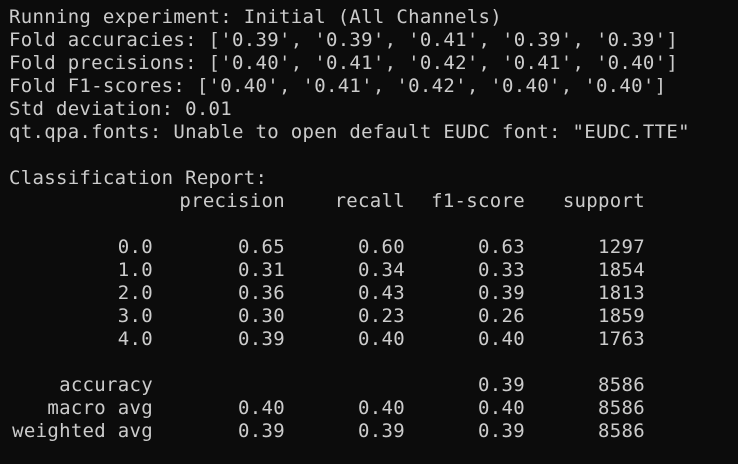  I want to click on cell-recall: 0.60, so click(381, 247).